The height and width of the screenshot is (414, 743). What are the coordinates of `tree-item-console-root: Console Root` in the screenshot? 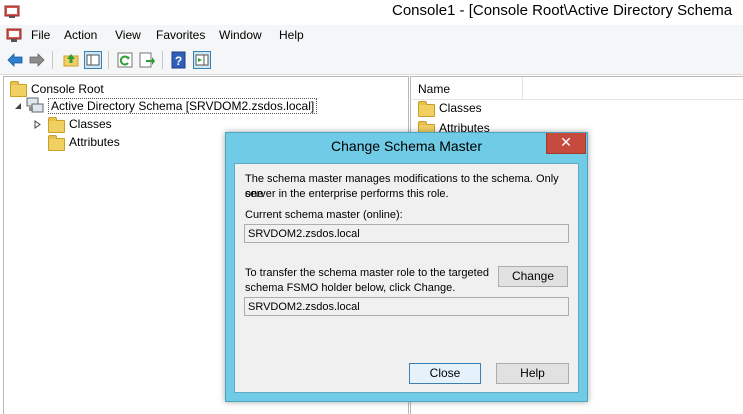 It's located at (109, 89).